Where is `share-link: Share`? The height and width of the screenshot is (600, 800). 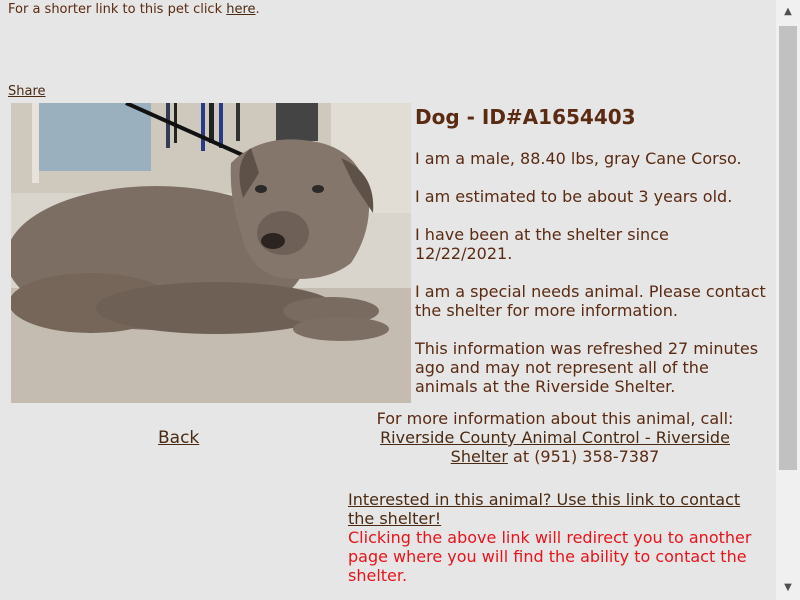 share-link: Share is located at coordinates (27, 91).